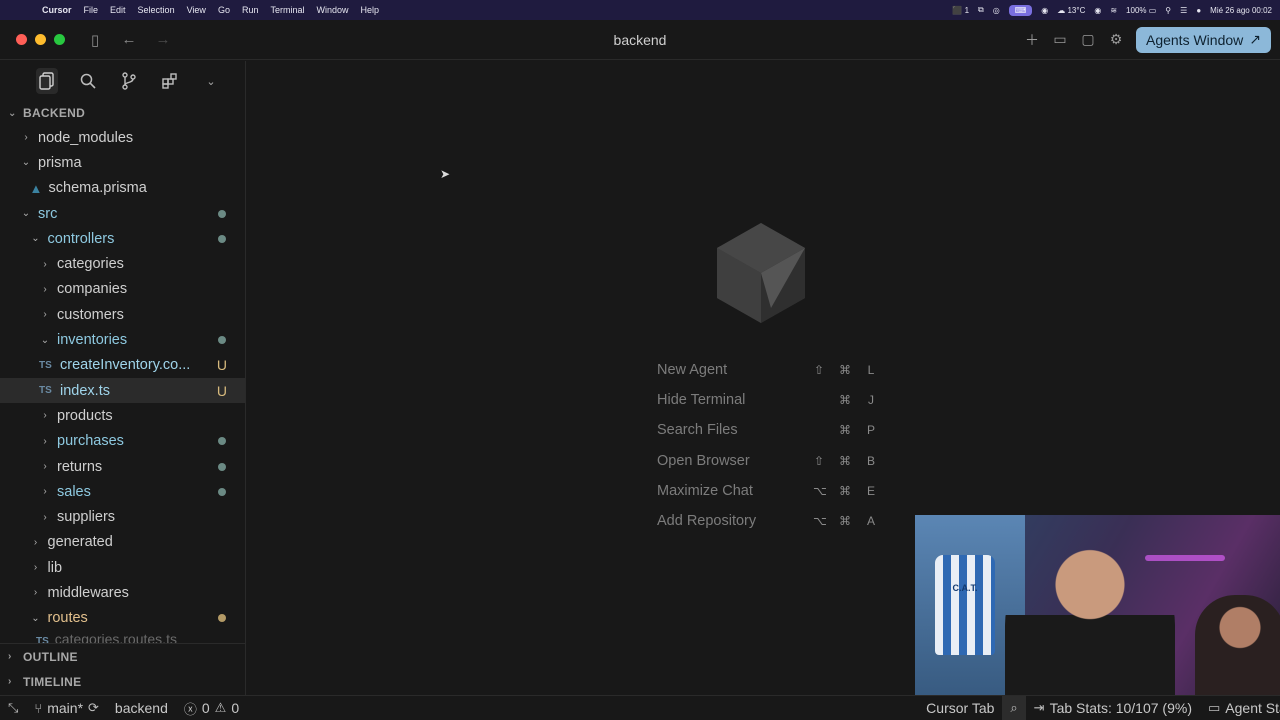 The height and width of the screenshot is (720, 1280). Describe the element at coordinates (224, 10) in the screenshot. I see `menu-go: Go` at that location.